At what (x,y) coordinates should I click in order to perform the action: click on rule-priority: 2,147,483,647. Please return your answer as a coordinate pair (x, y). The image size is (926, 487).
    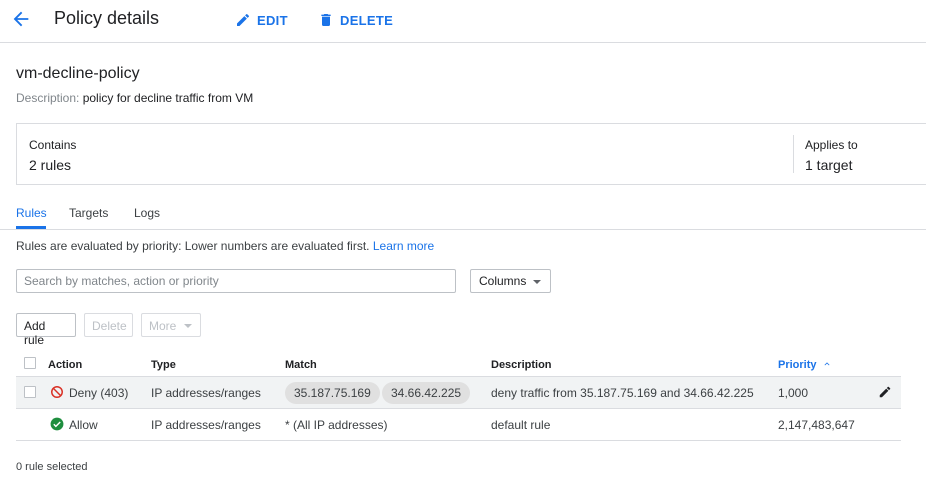
    Looking at the image, I should click on (816, 425).